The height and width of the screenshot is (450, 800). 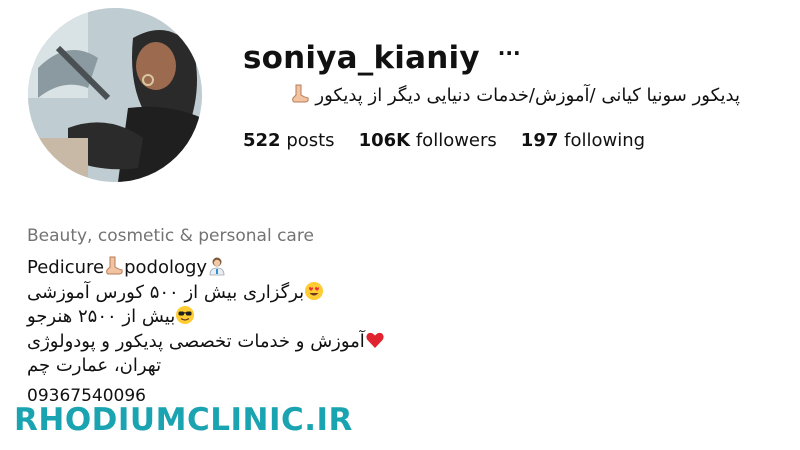 I want to click on bio-pedicure: Pedicure, so click(x=66, y=267).